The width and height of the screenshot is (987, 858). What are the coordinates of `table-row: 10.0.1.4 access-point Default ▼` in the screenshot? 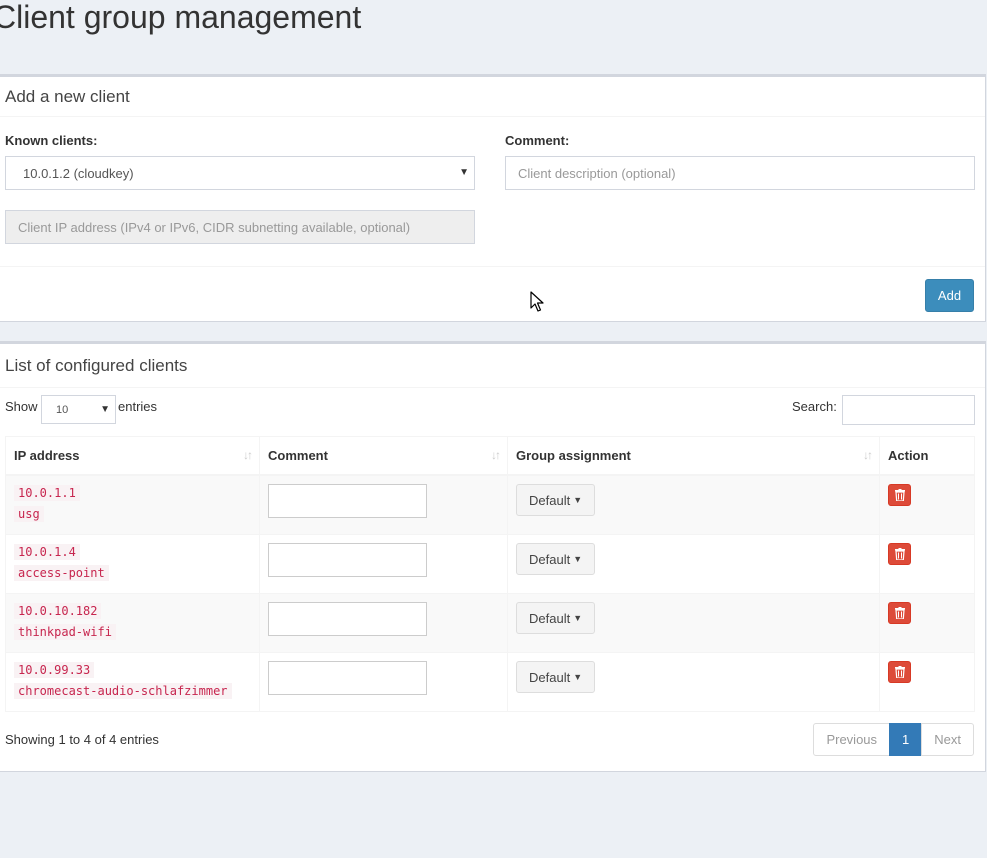 It's located at (490, 564).